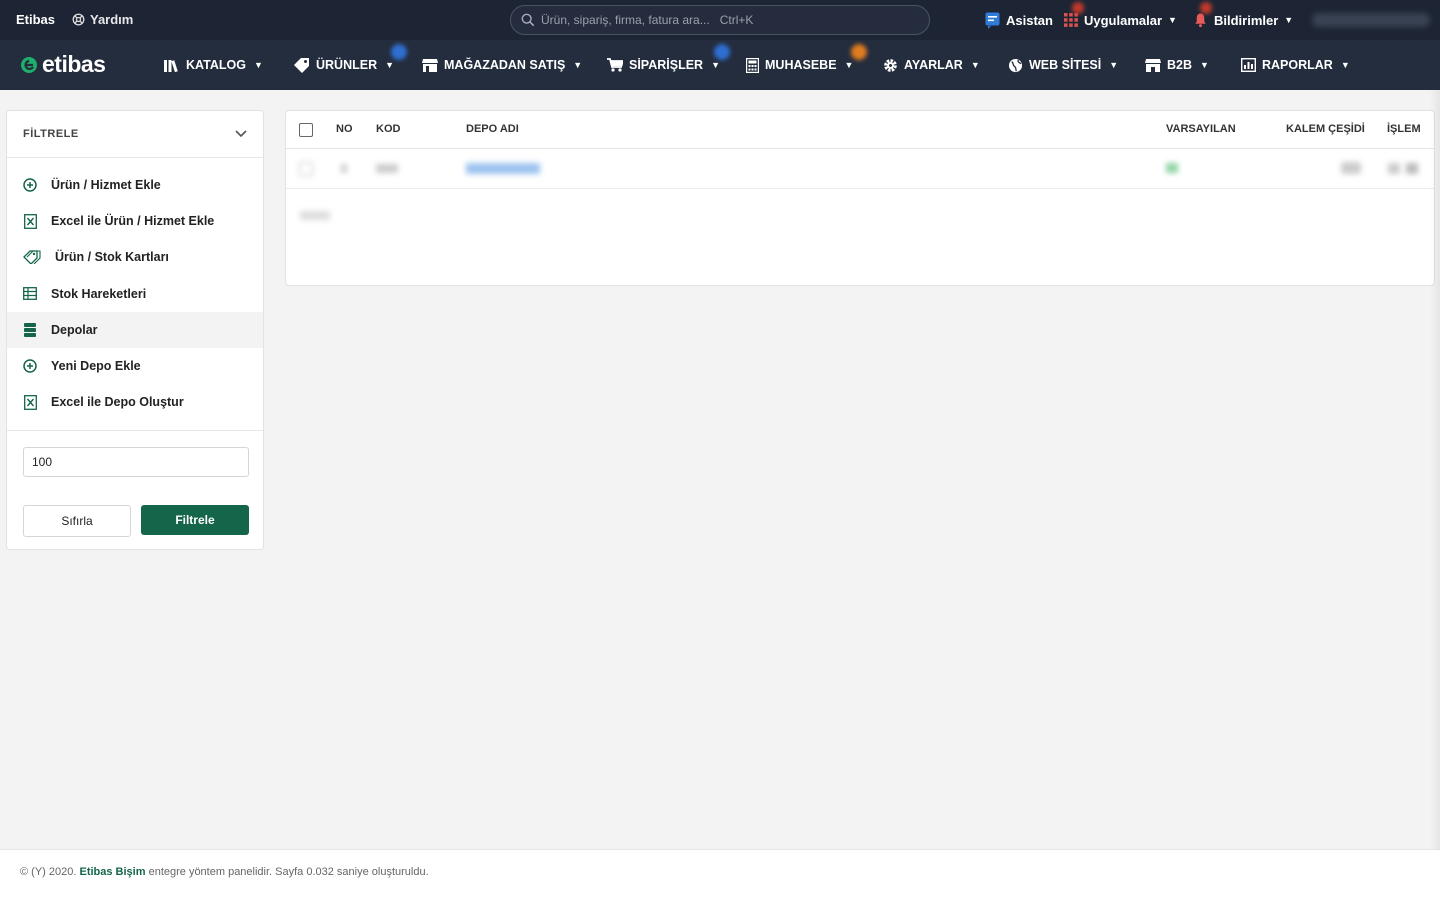 The height and width of the screenshot is (900, 1440). I want to click on nav-ayarlar: AYARLAR ▼, so click(931, 65).